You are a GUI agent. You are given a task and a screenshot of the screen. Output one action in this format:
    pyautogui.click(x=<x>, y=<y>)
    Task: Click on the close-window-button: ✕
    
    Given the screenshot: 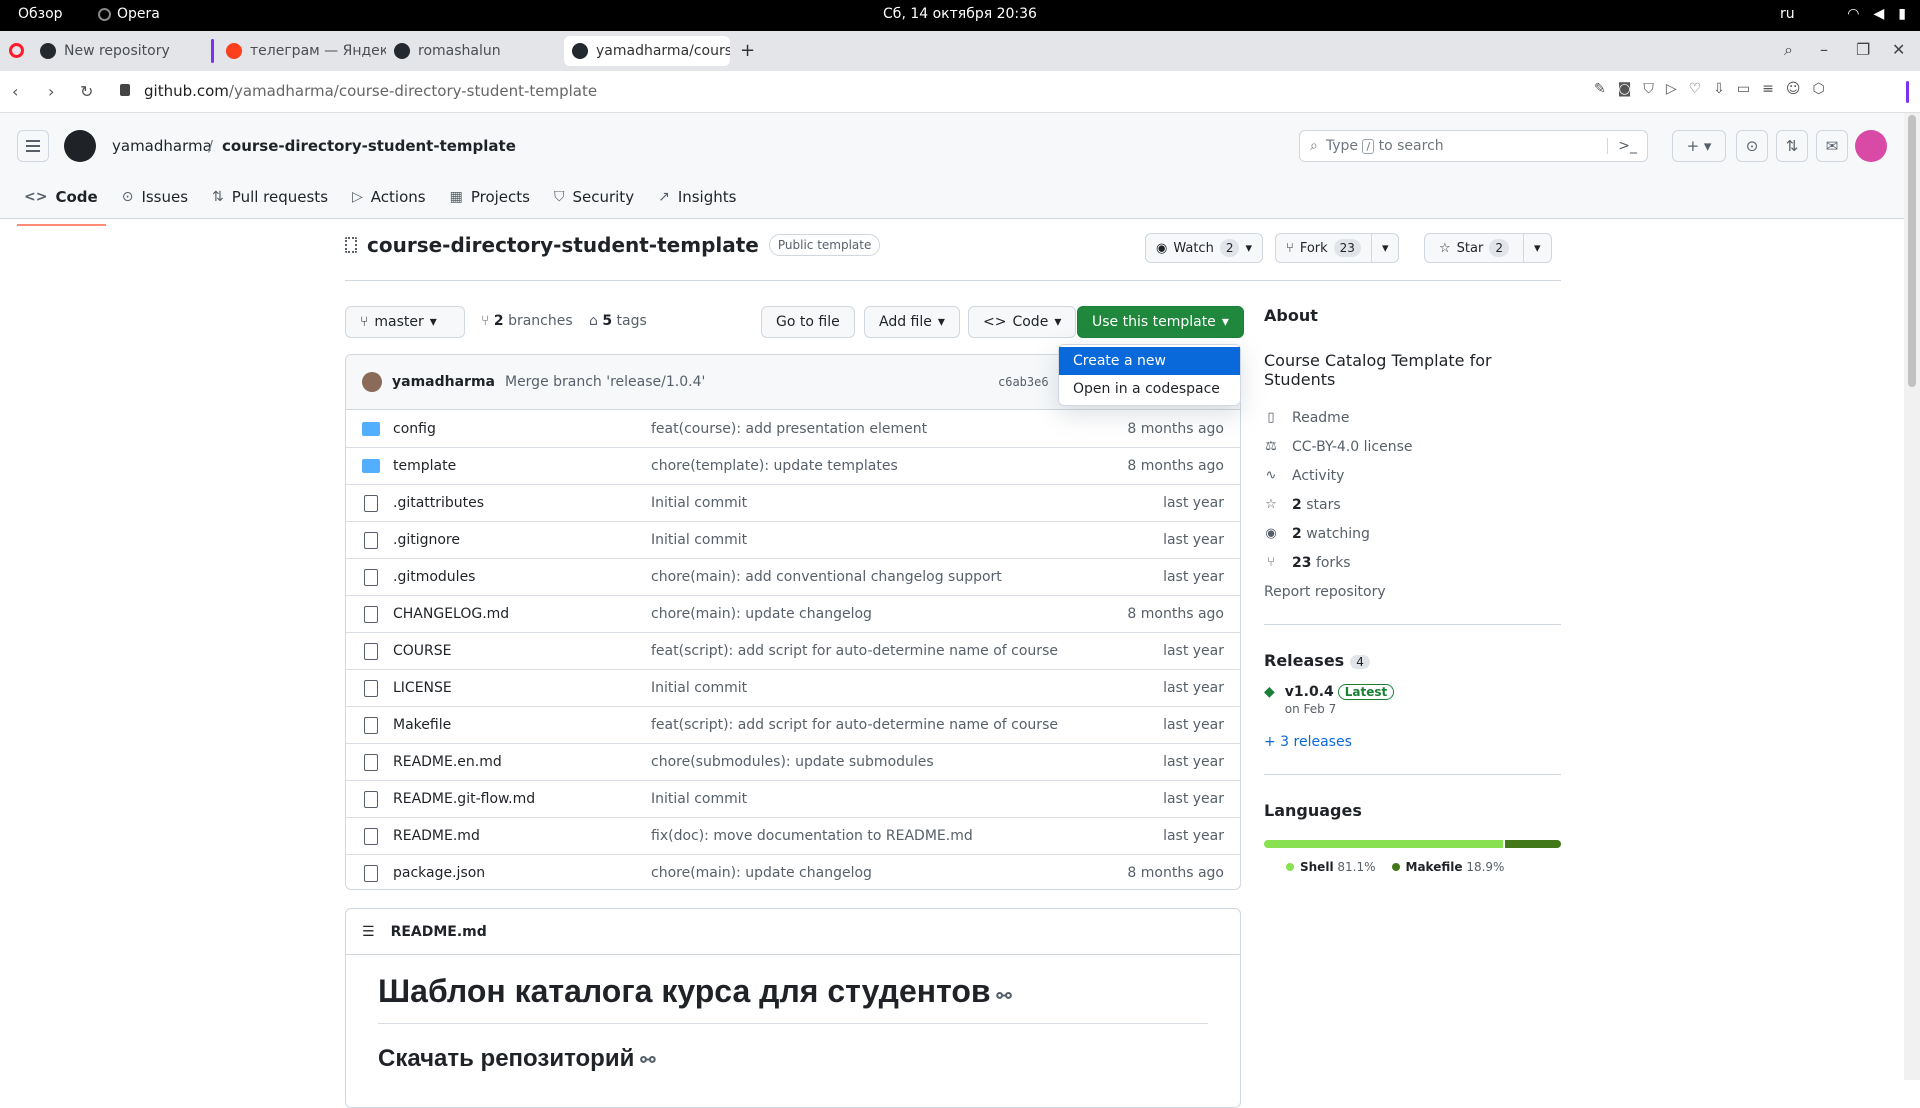 What is the action you would take?
    pyautogui.click(x=1898, y=49)
    